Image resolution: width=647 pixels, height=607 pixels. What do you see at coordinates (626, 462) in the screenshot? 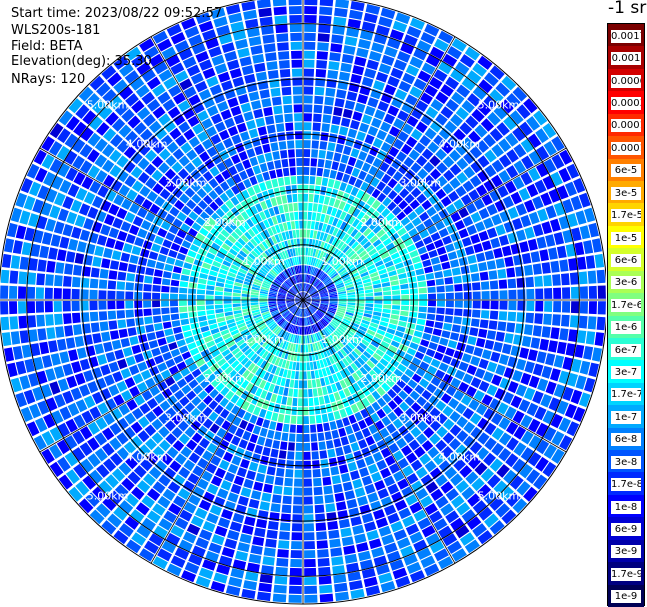
I see `colorbar-label: 3e-8` at bounding box center [626, 462].